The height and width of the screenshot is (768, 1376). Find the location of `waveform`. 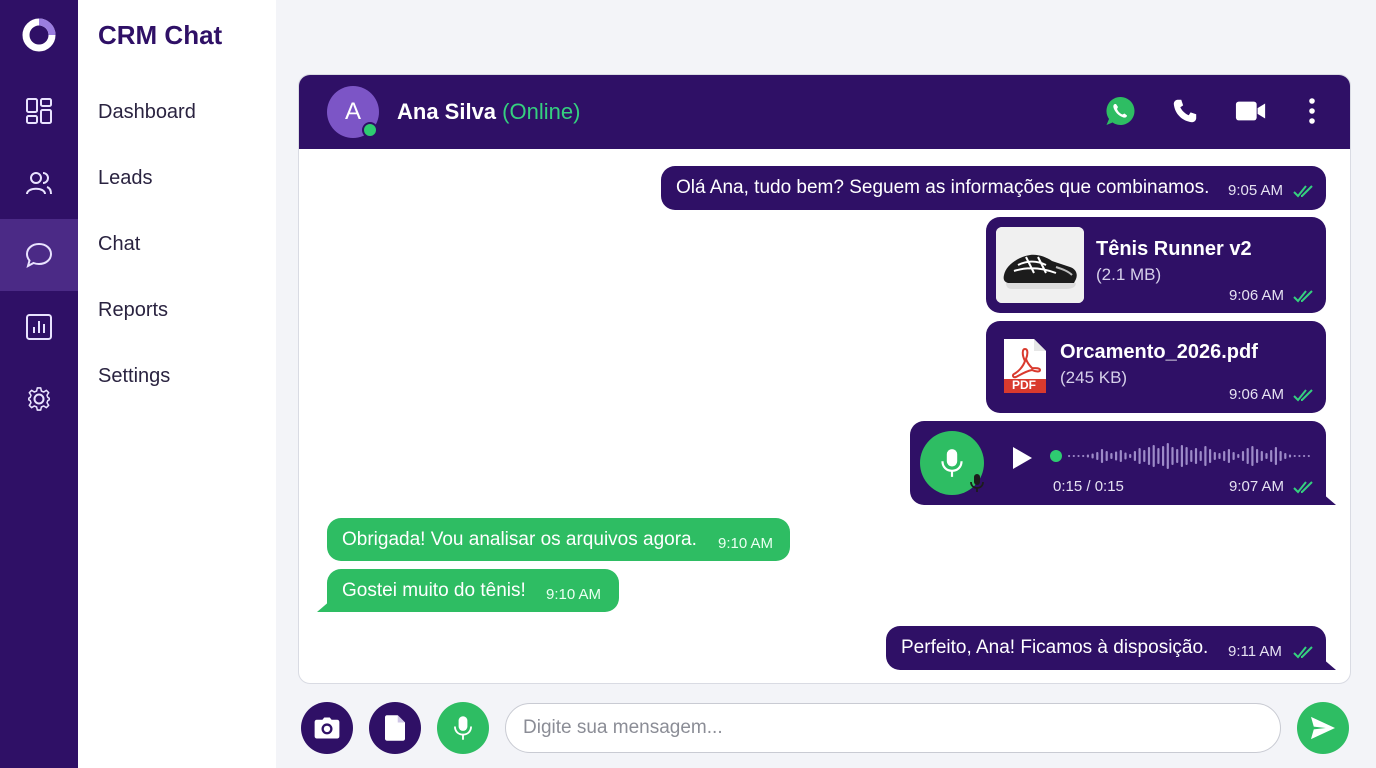

waveform is located at coordinates (1181, 456).